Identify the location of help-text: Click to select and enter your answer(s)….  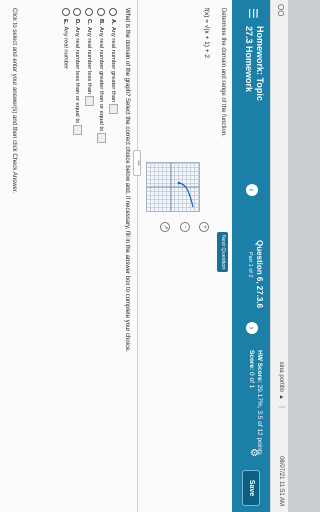
(14, 101).